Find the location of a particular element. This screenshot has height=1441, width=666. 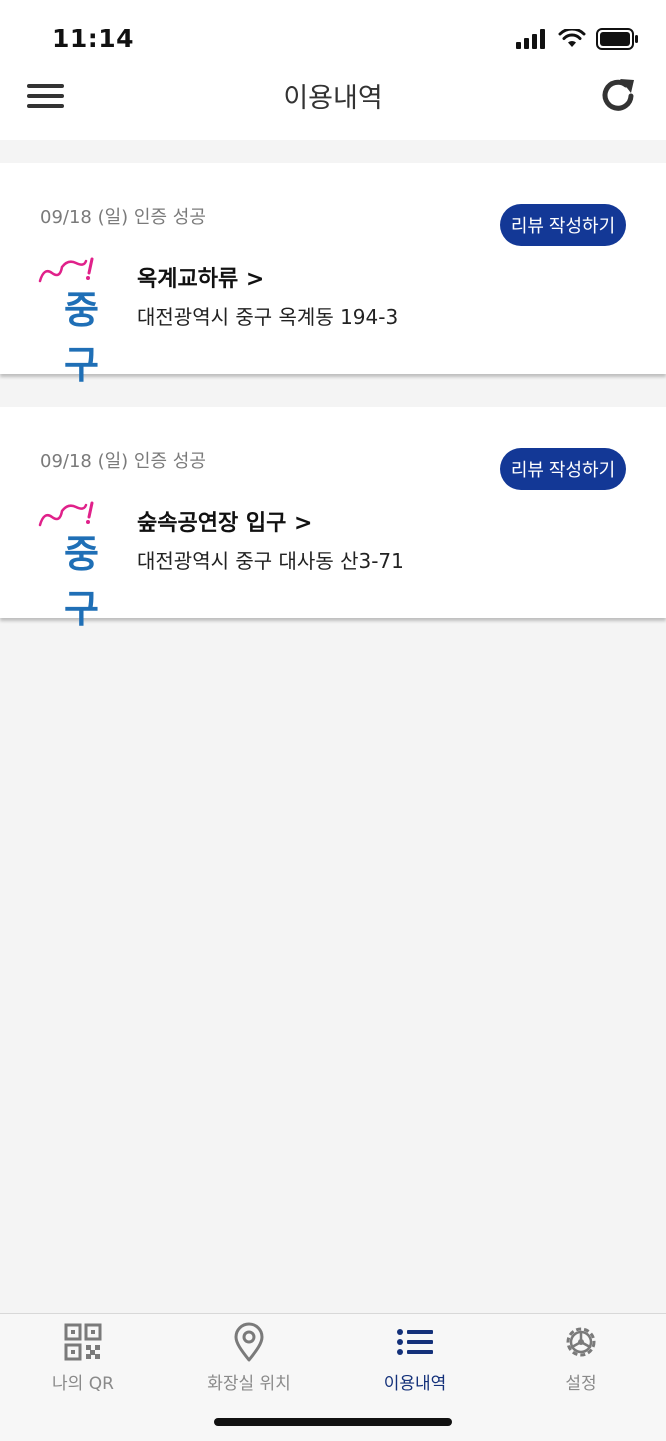

list-icon is located at coordinates (415, 1342).